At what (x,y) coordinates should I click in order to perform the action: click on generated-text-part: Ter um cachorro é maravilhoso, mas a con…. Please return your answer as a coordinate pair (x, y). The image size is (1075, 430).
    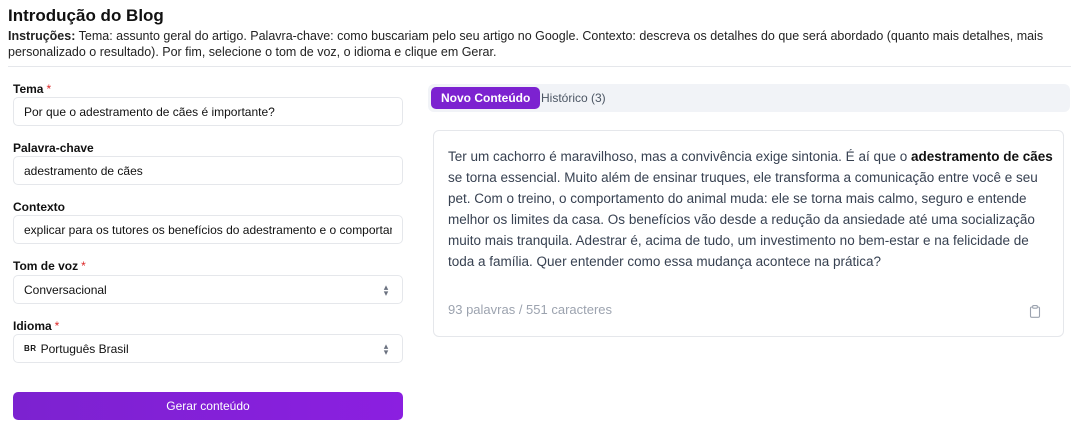
    Looking at the image, I should click on (679, 156).